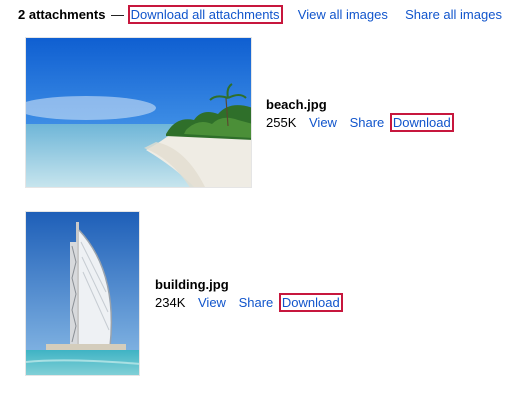 This screenshot has width=510, height=408. I want to click on beach-actions: 255K View Share Download, so click(360, 122).